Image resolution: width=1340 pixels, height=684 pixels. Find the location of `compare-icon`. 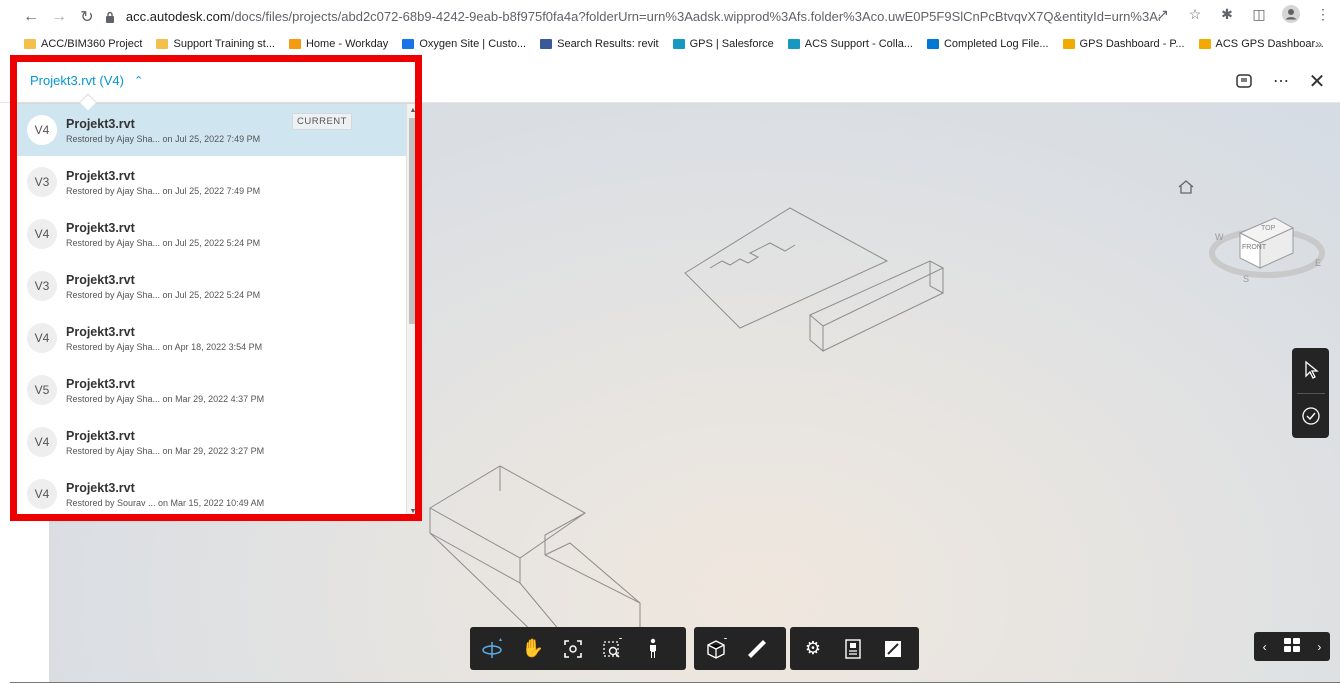

compare-icon is located at coordinates (1245, 81).